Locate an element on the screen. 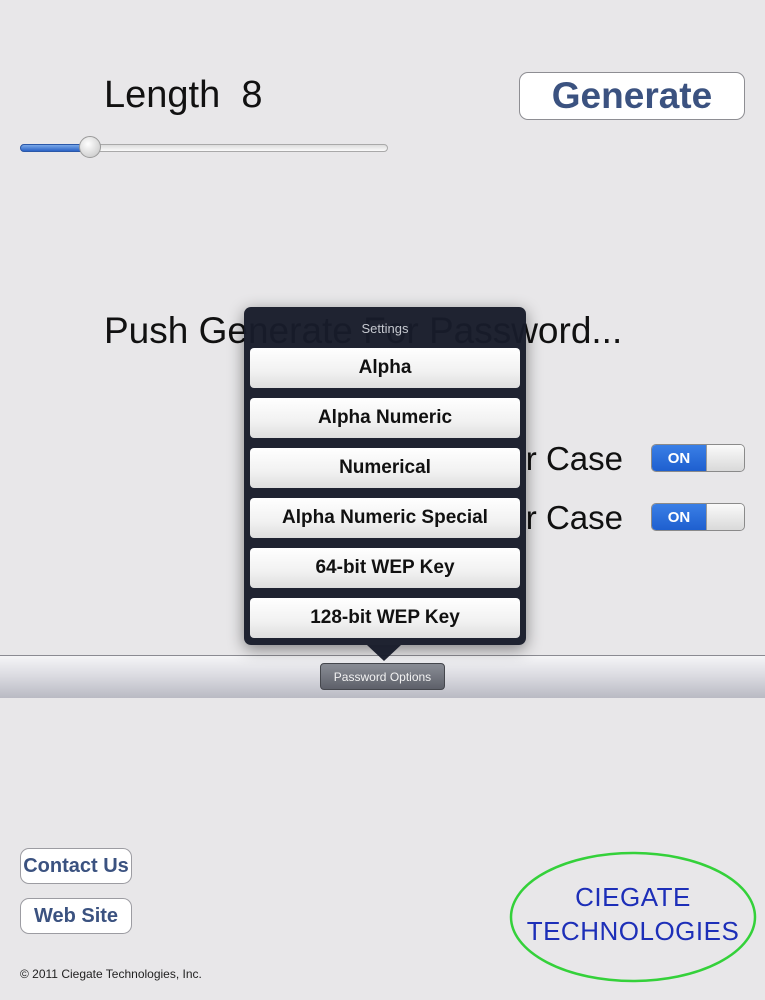 The width and height of the screenshot is (765, 1000). option-alpha-numeric: Alpha Numeric is located at coordinates (385, 418).